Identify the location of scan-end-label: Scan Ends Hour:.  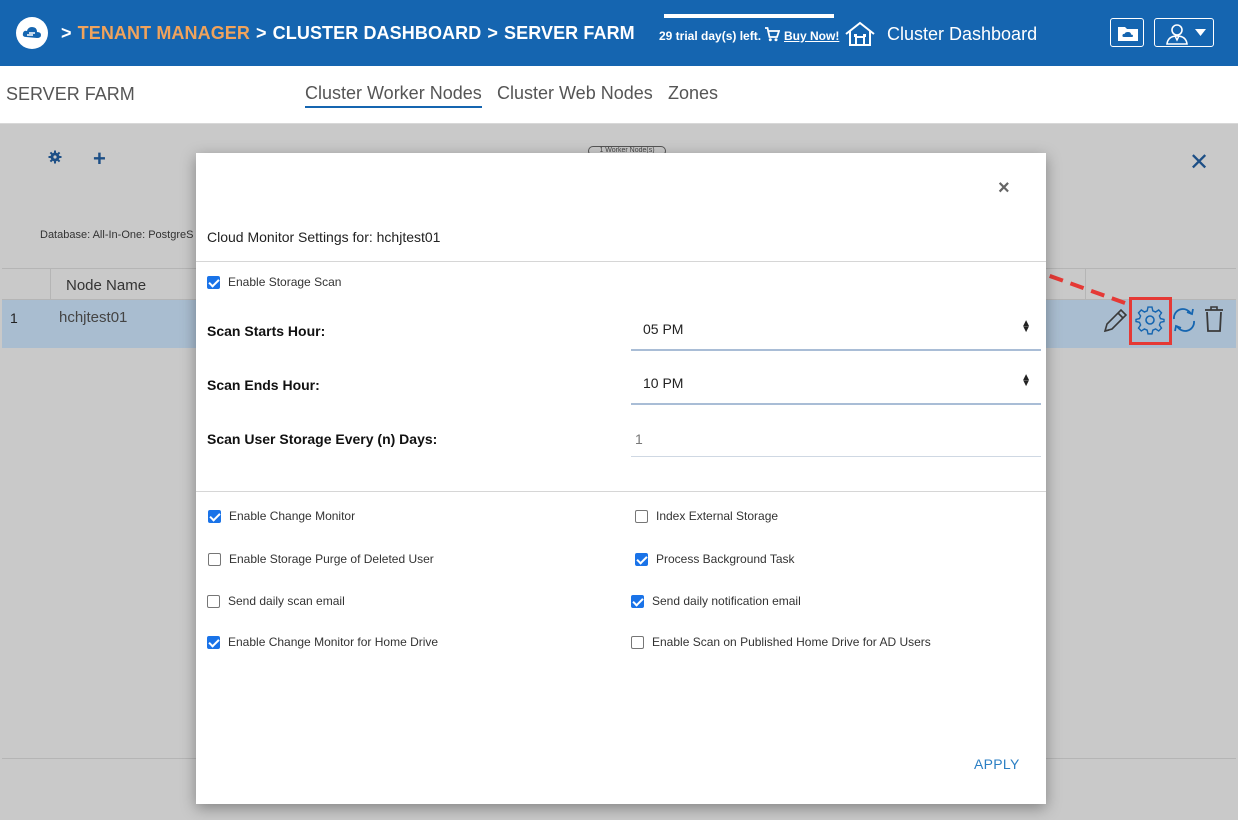
(263, 385).